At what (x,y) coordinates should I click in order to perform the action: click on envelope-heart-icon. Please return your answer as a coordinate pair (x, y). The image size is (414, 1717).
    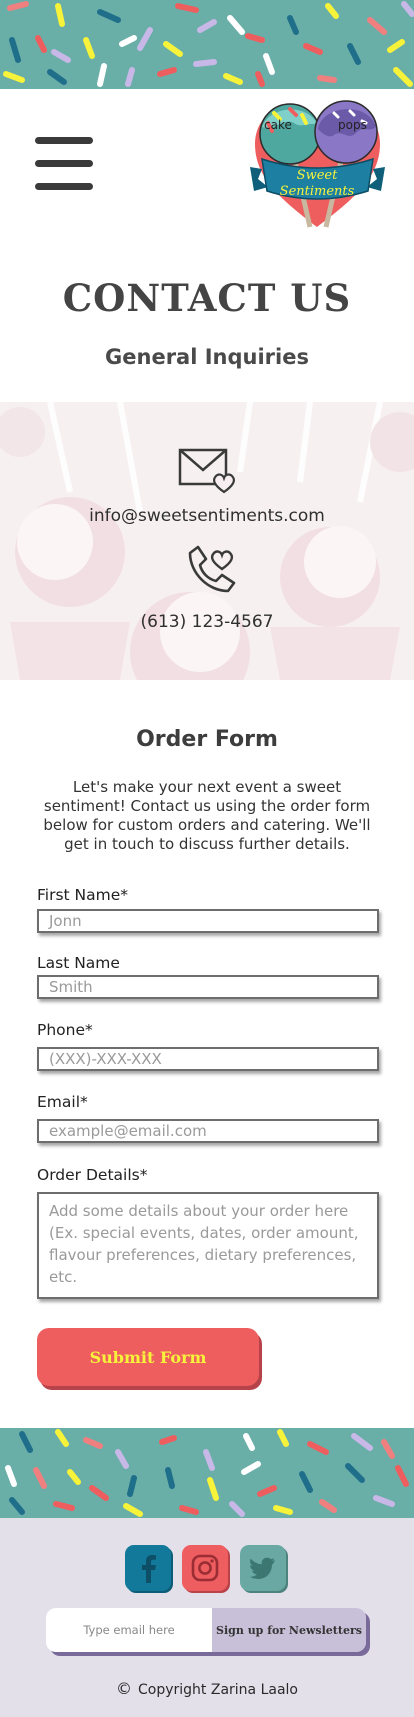
    Looking at the image, I should click on (206, 471).